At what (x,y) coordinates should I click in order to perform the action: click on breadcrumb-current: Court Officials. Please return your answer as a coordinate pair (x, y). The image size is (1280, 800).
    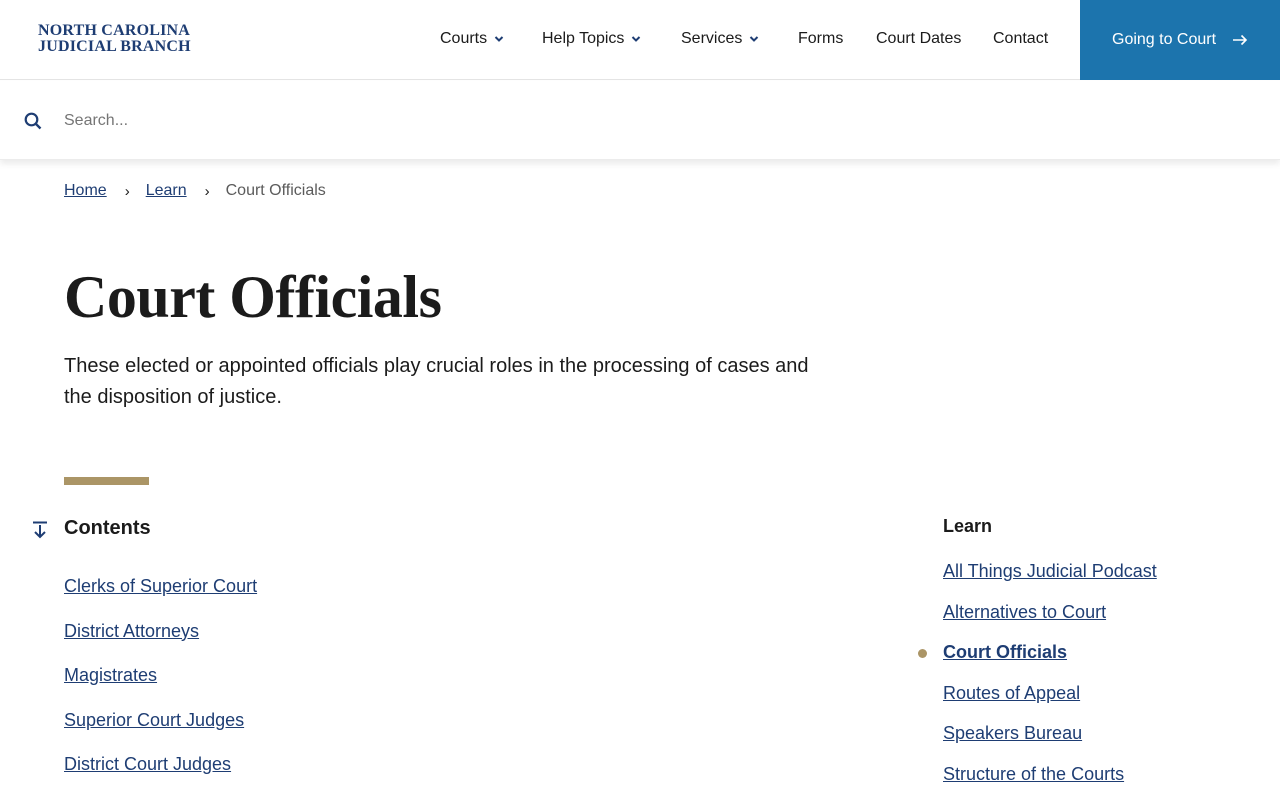
    Looking at the image, I should click on (275, 190).